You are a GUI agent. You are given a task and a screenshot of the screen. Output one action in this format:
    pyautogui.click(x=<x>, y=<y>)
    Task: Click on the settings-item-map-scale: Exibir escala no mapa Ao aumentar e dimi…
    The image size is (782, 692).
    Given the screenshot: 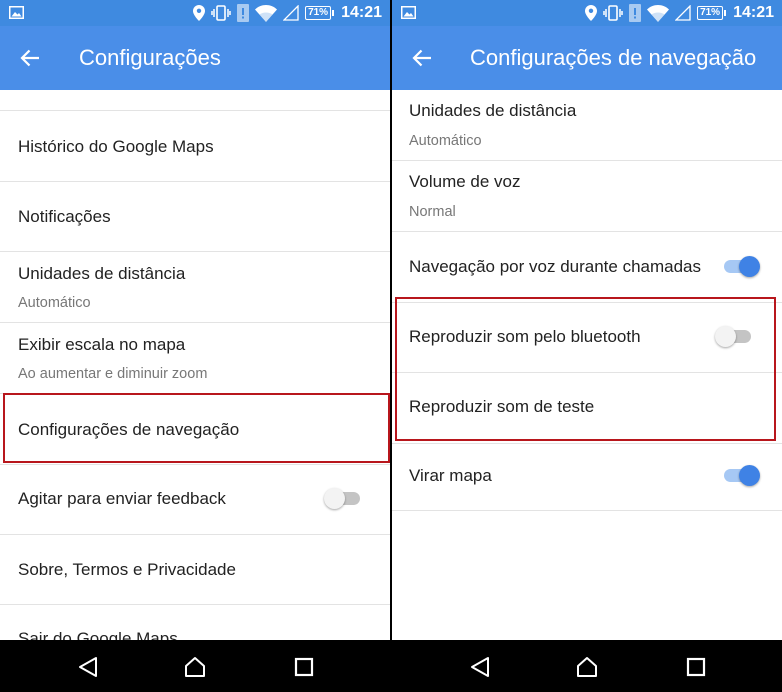 What is the action you would take?
    pyautogui.click(x=195, y=358)
    